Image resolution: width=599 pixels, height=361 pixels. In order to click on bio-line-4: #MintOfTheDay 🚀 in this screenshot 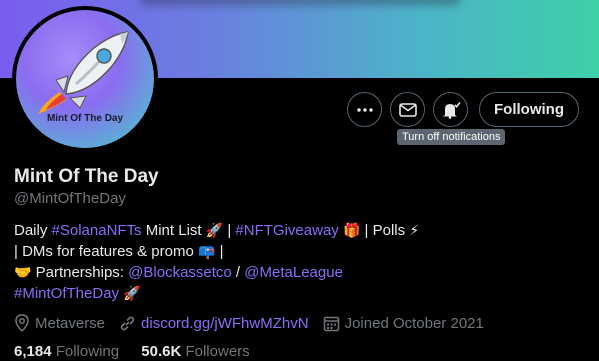, I will do `click(294, 293)`.